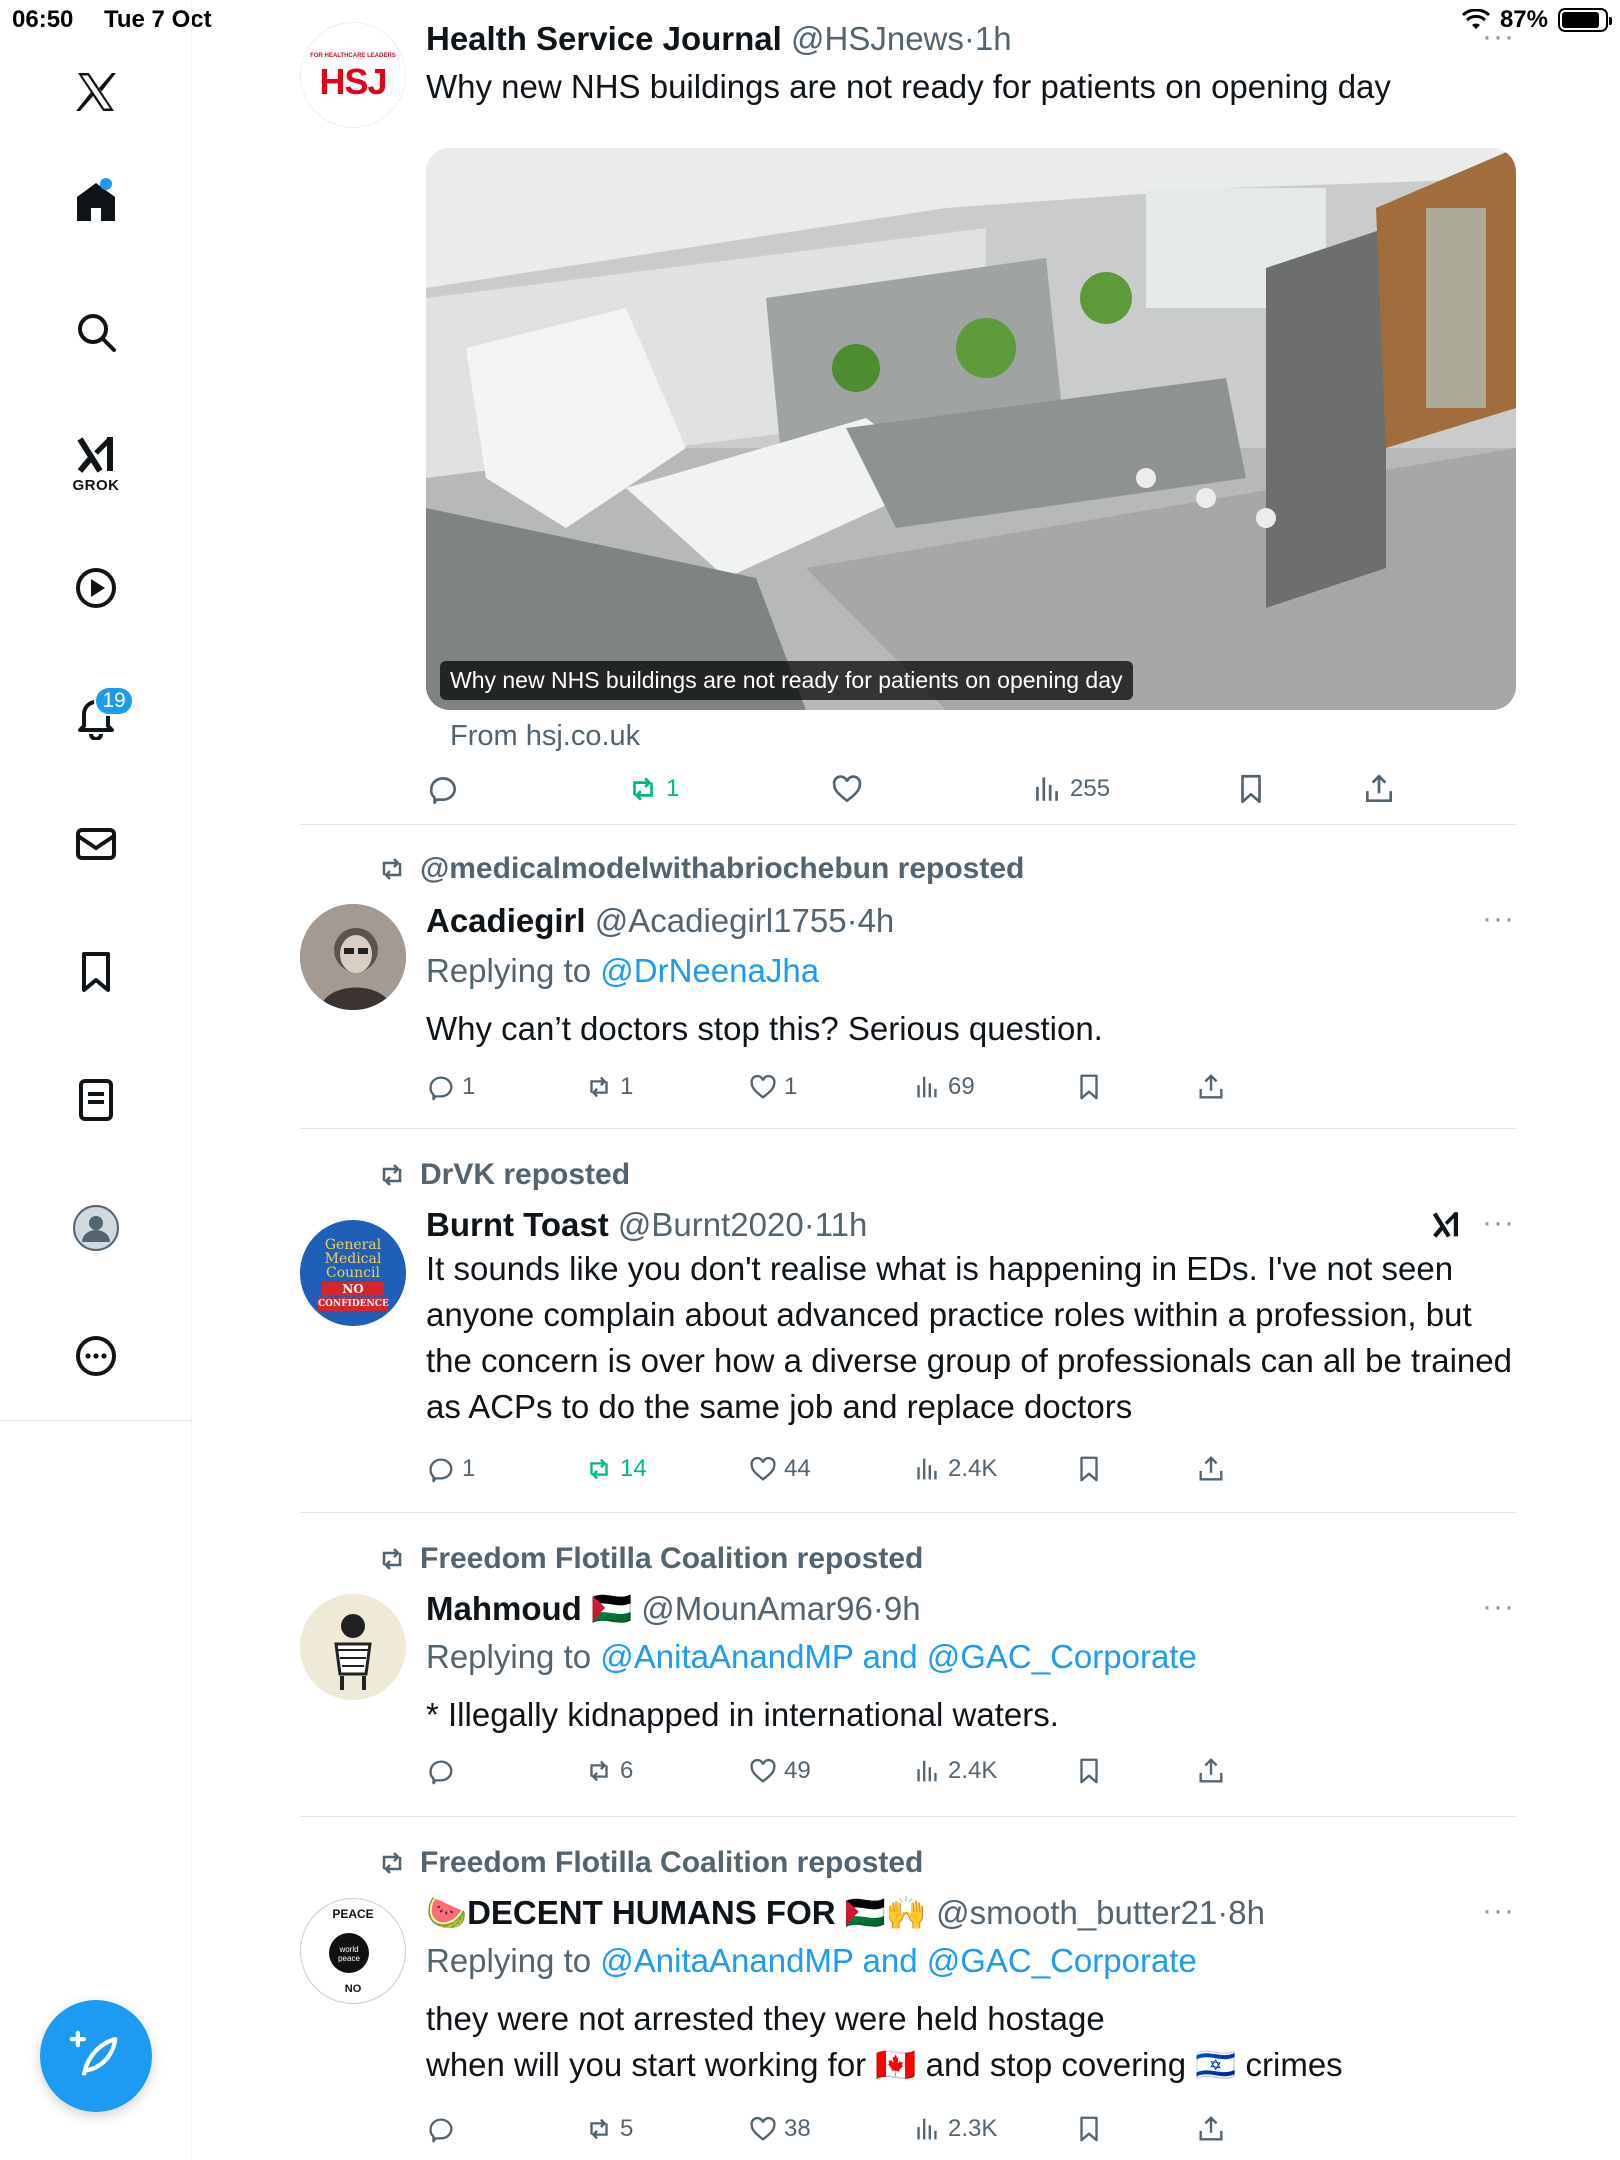 This screenshot has height=2160, width=1620. What do you see at coordinates (779, 1771) in the screenshot?
I see `like-button: 49` at bounding box center [779, 1771].